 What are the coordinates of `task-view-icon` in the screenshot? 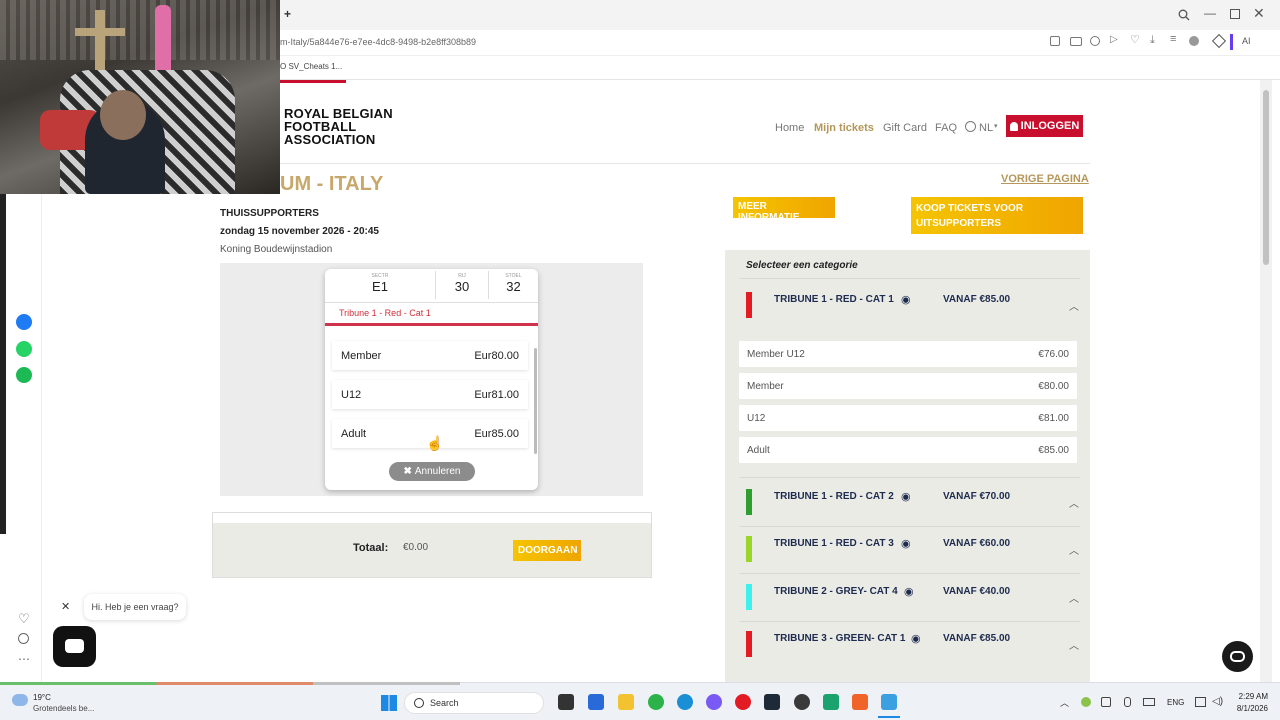 It's located at (566, 702).